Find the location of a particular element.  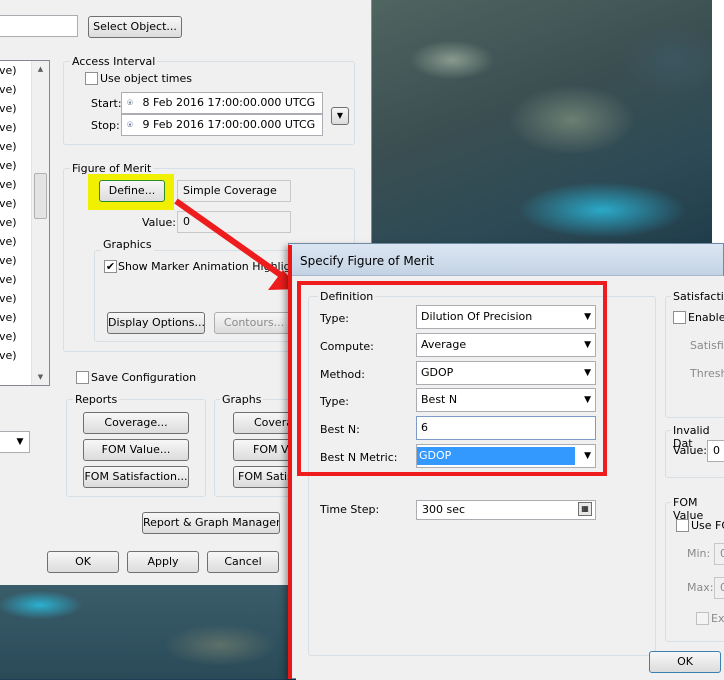

dialog-left-highlight is located at coordinates (294, 462).